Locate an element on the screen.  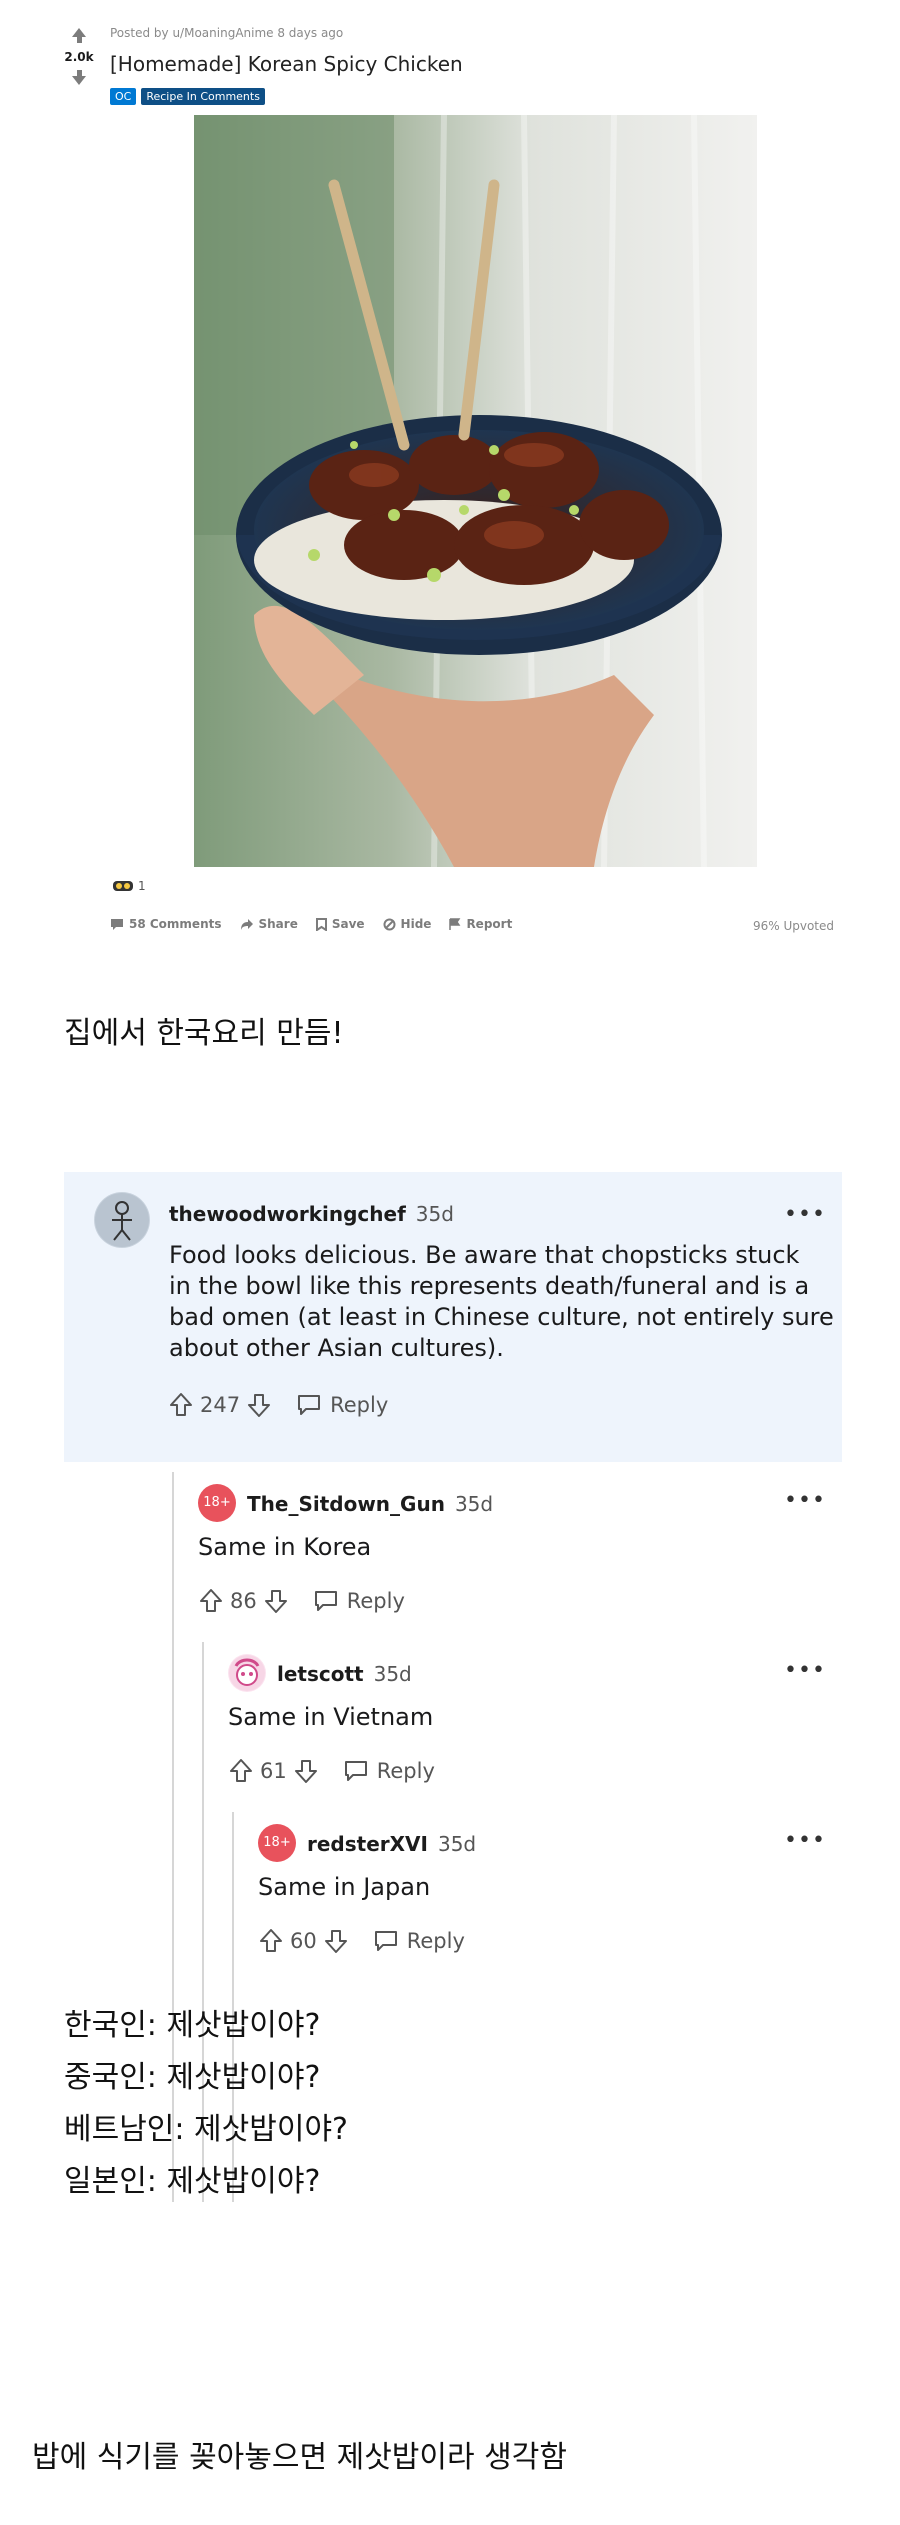
caption-japanese: 일본인: 제삿밥이야? is located at coordinates (192, 2181).